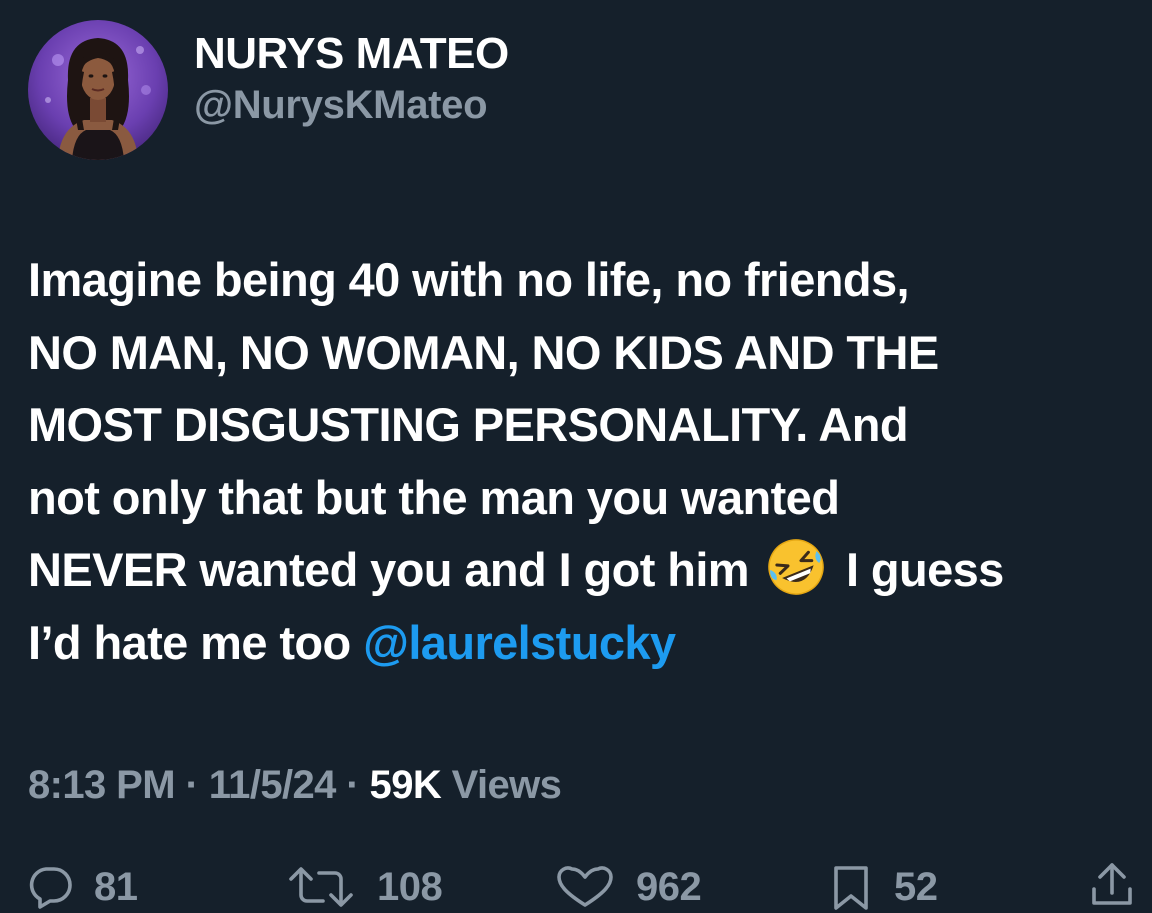 Image resolution: width=1152 pixels, height=913 pixels. I want to click on avatar-image, so click(98, 90).